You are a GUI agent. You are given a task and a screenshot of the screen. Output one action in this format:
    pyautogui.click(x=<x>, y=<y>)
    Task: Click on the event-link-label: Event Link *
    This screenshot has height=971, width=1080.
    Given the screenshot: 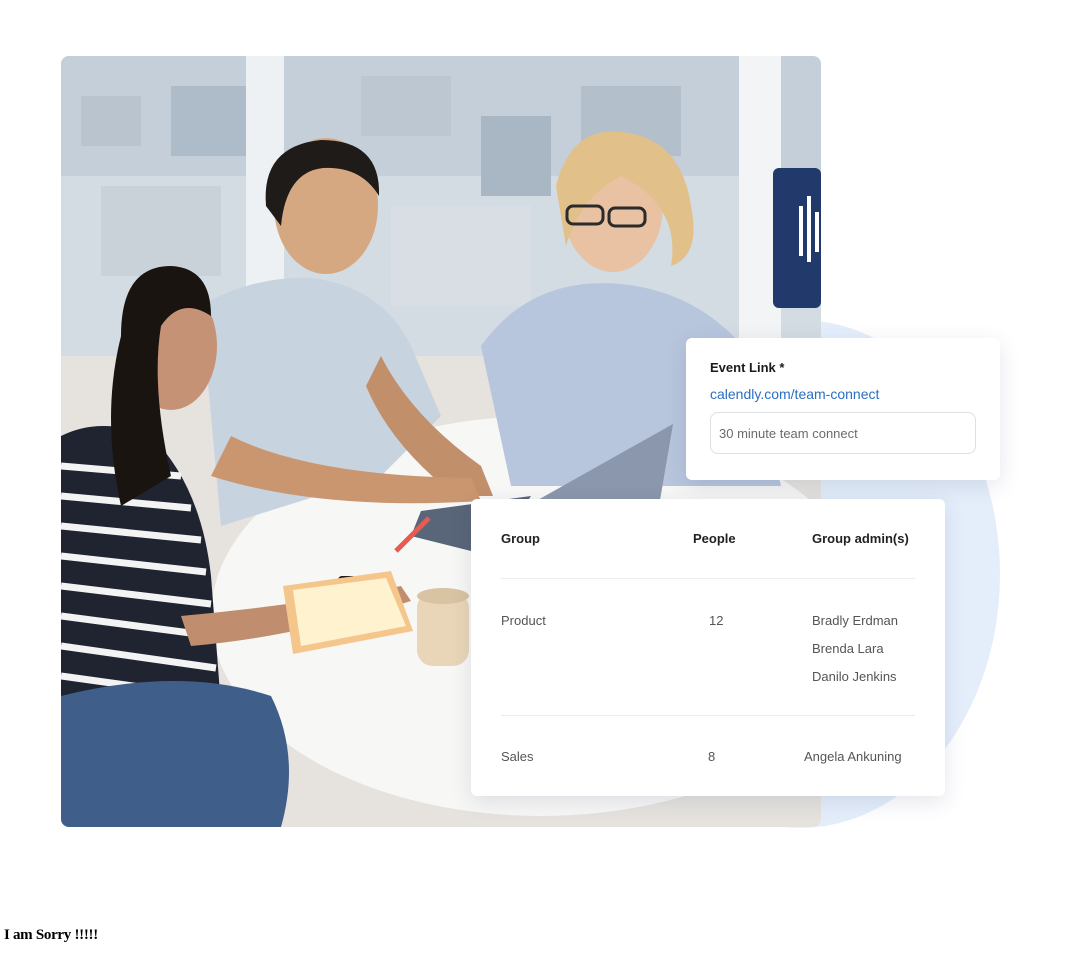 What is the action you would take?
    pyautogui.click(x=747, y=367)
    